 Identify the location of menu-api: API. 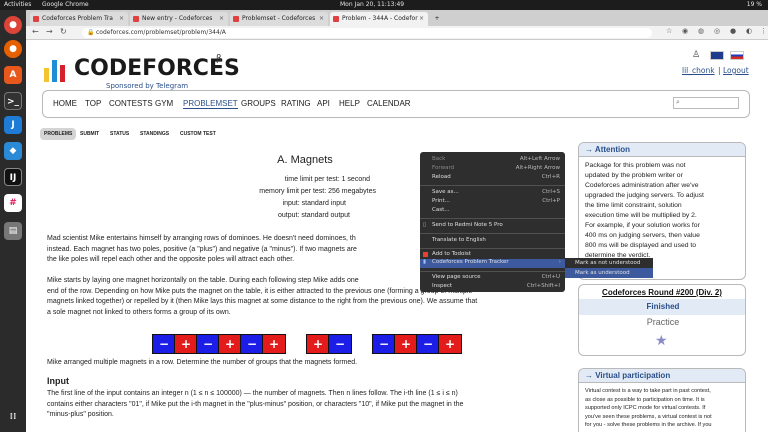
(323, 103).